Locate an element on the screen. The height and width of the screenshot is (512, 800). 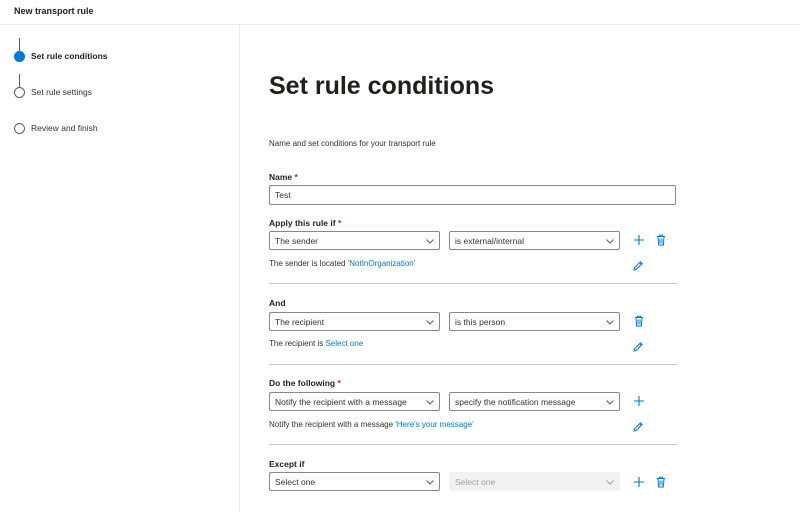
summary-text: Notify the recipient with a message is located at coordinates (332, 424).